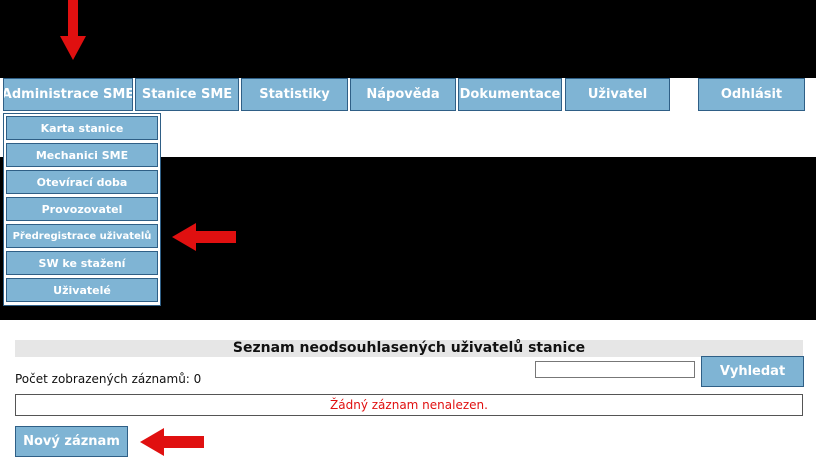 The width and height of the screenshot is (816, 468). Describe the element at coordinates (82, 155) in the screenshot. I see `menu-item-mechanici-sme: Mechanici SME` at that location.